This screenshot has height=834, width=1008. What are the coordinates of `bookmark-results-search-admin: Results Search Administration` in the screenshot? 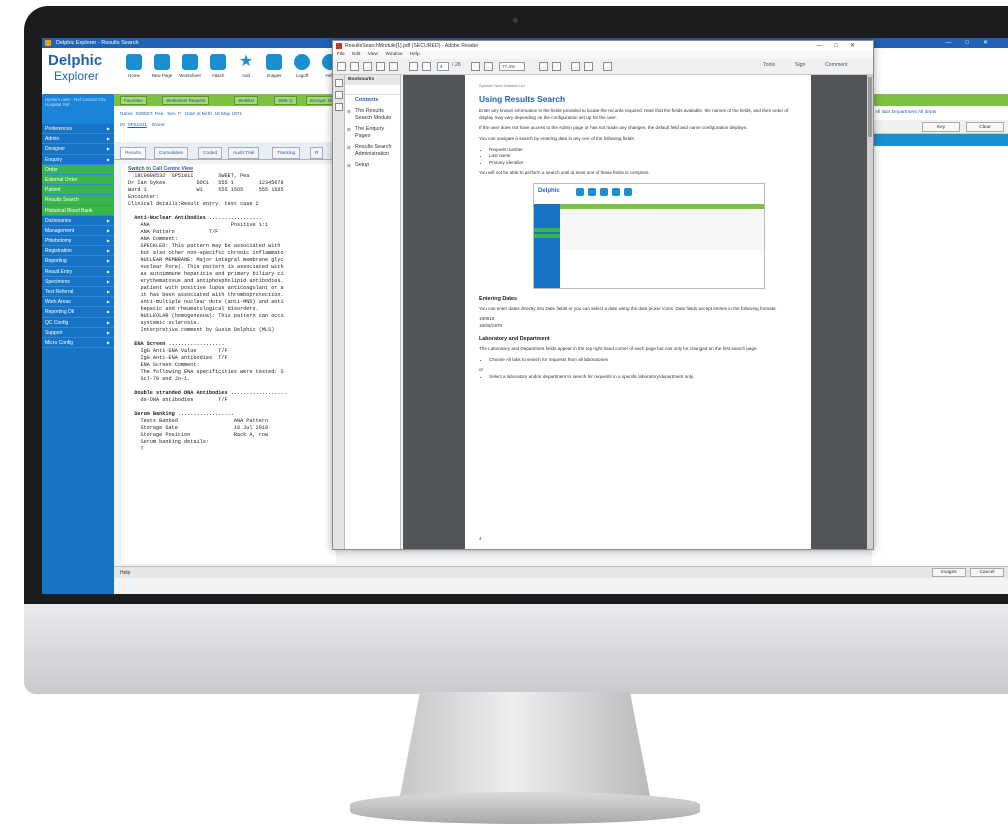 It's located at (372, 151).